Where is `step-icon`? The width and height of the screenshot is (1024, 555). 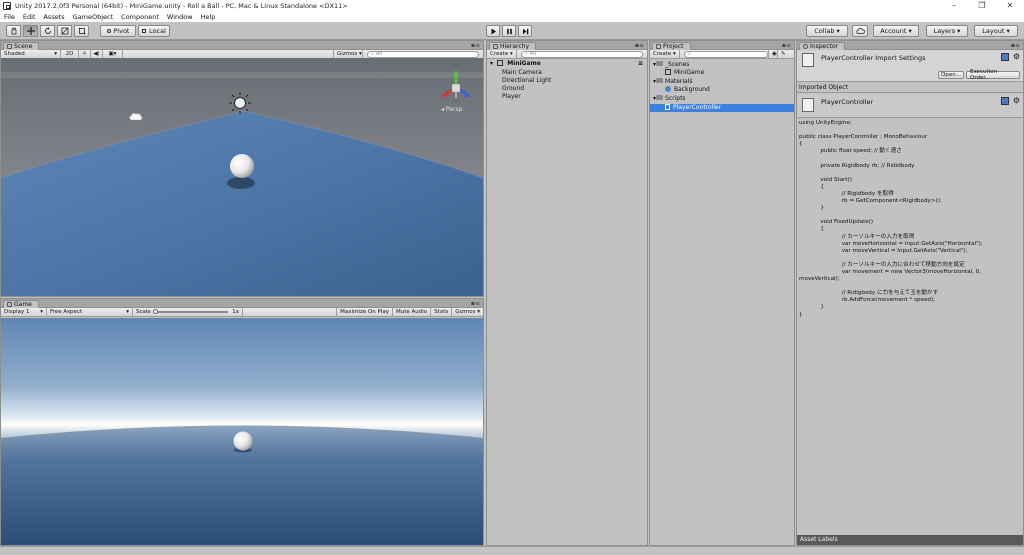 step-icon is located at coordinates (525, 31).